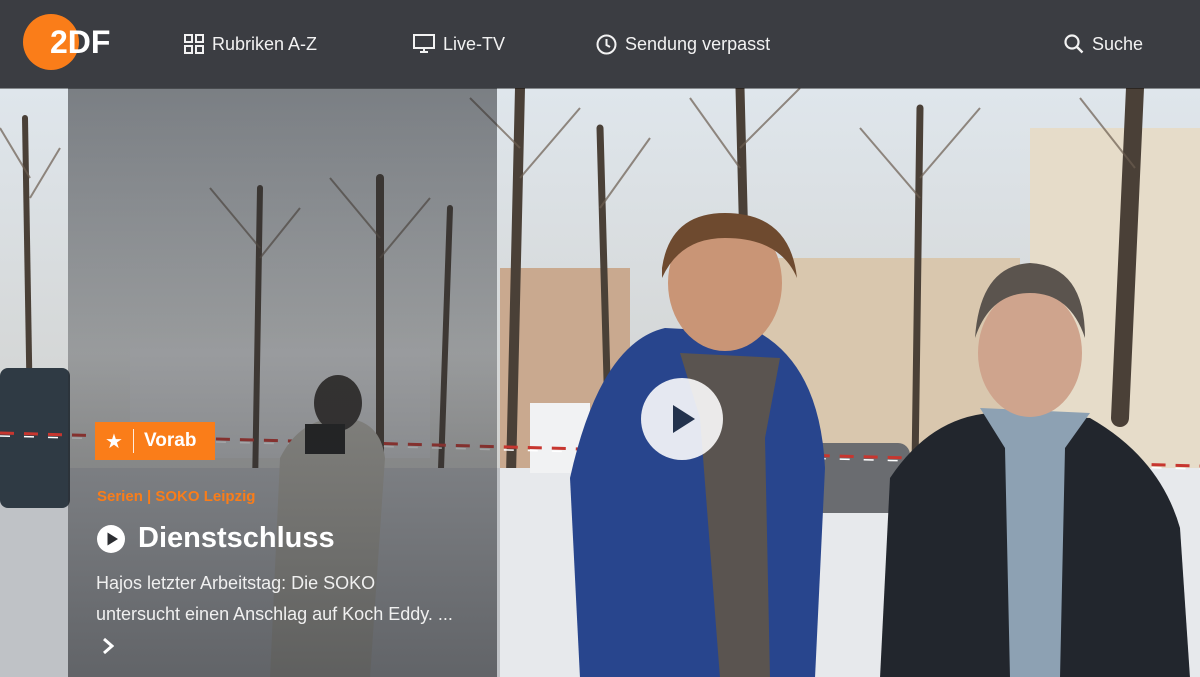  What do you see at coordinates (236, 538) in the screenshot?
I see `teaser-title: Dienstschluss` at bounding box center [236, 538].